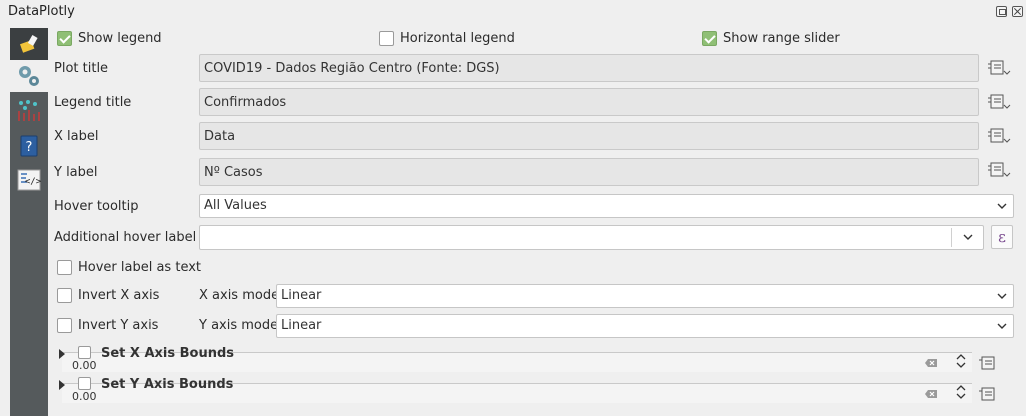 This screenshot has width=1026, height=416. What do you see at coordinates (239, 325) in the screenshot?
I see `y-axis-mode-label: Y axis mode` at bounding box center [239, 325].